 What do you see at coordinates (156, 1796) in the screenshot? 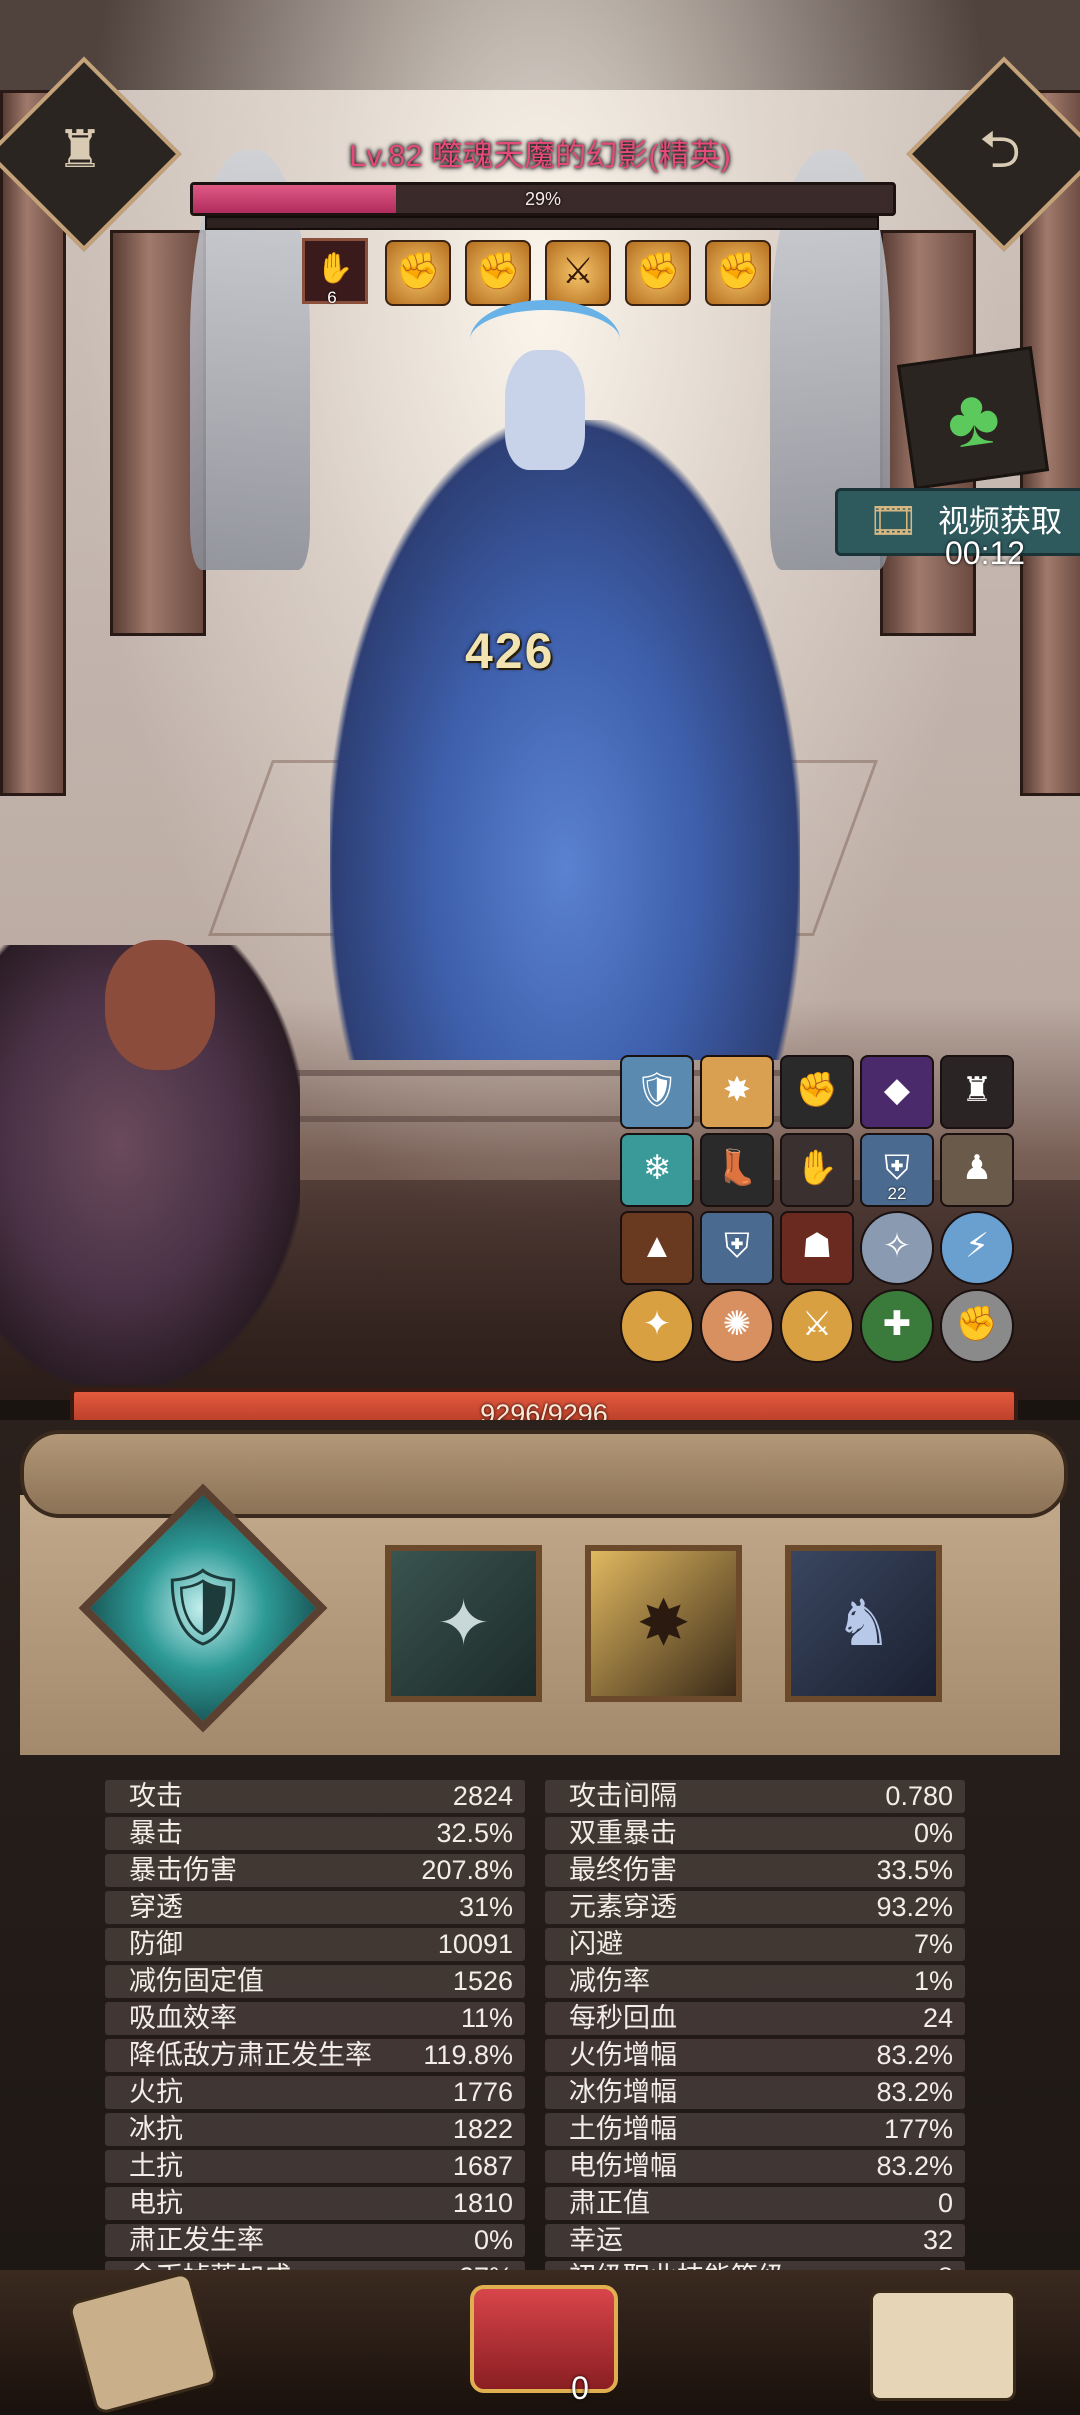
I see `stat-label: 攻击` at bounding box center [156, 1796].